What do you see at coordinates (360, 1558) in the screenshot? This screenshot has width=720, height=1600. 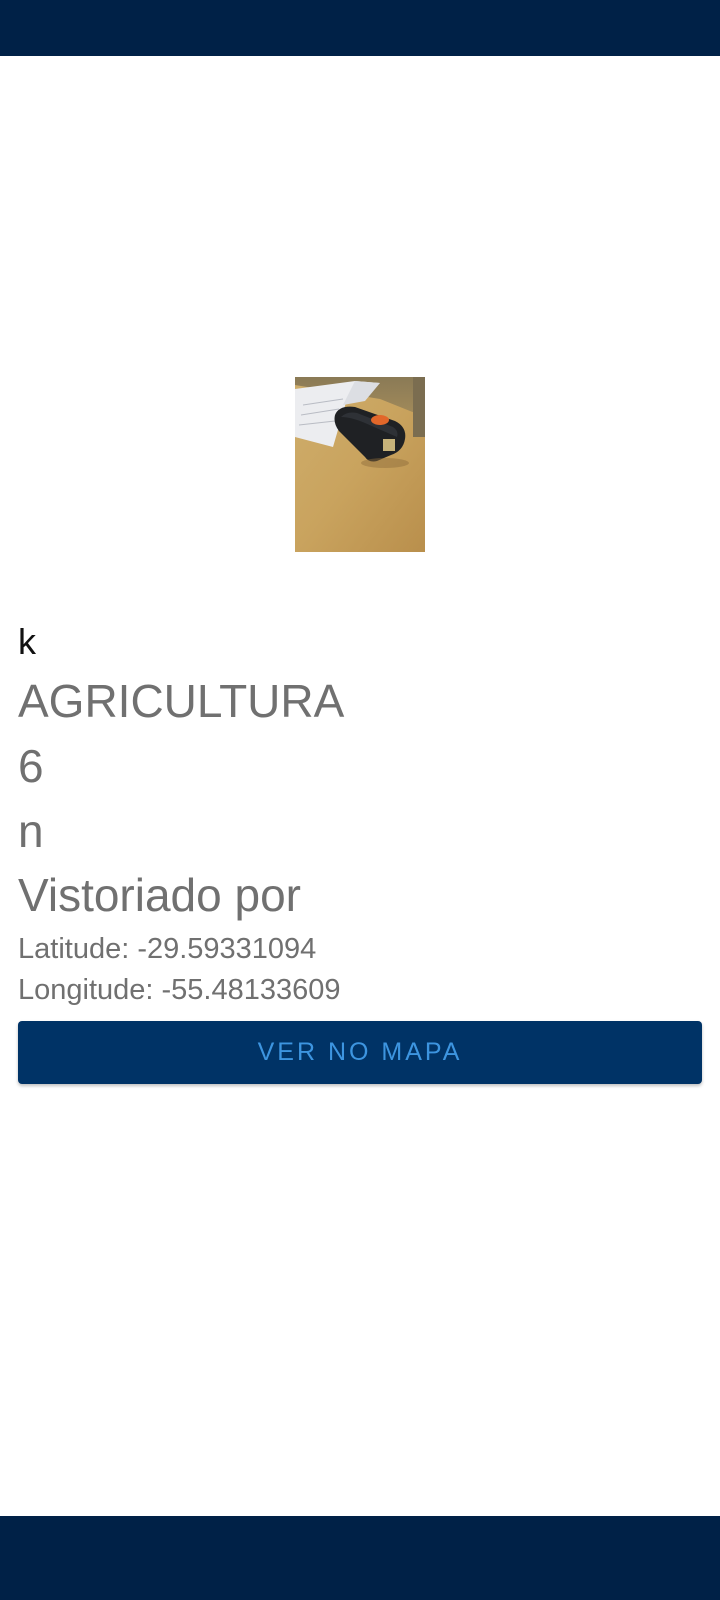 I see `navigation-bar` at bounding box center [360, 1558].